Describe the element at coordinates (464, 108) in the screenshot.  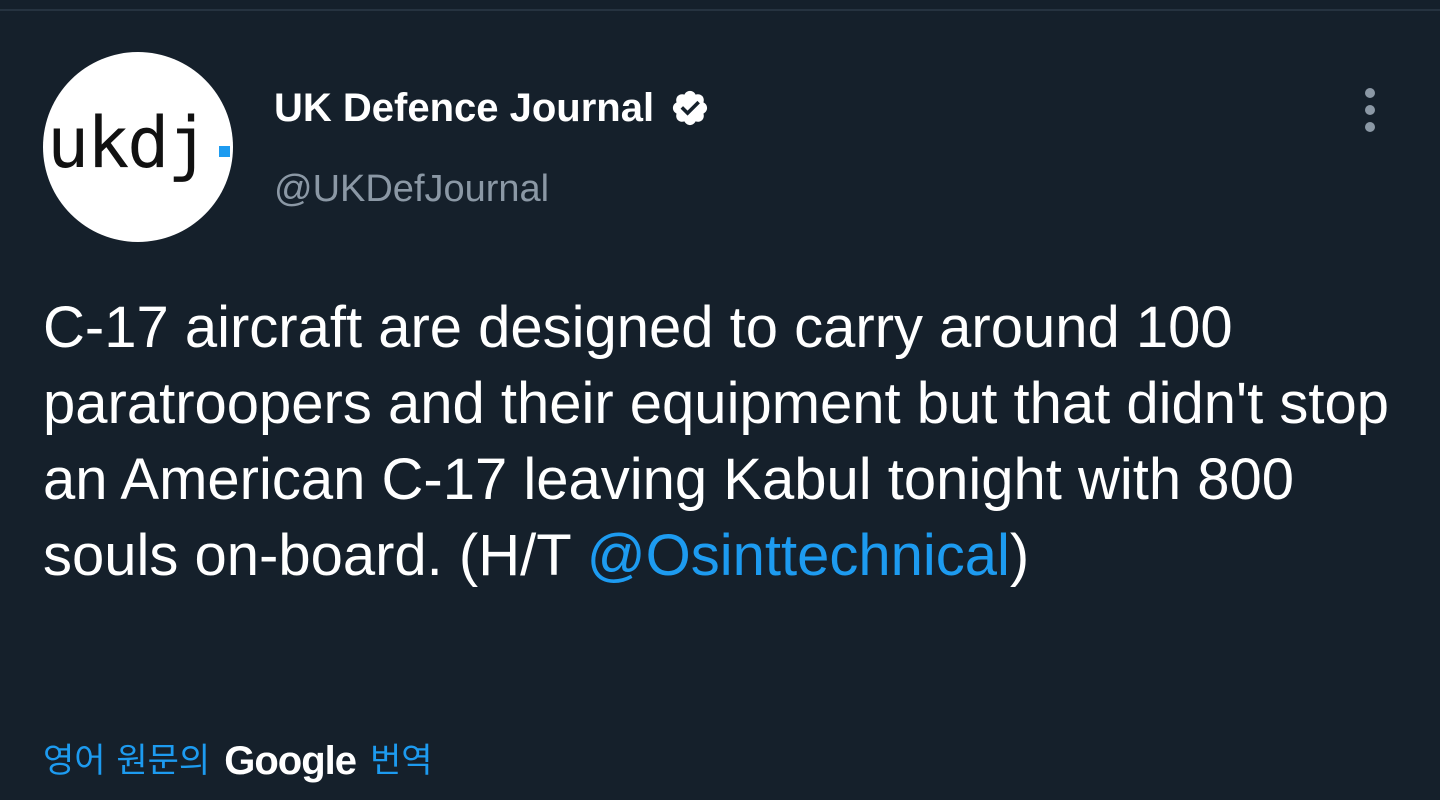
I see `author-name: UK Defence Journal` at that location.